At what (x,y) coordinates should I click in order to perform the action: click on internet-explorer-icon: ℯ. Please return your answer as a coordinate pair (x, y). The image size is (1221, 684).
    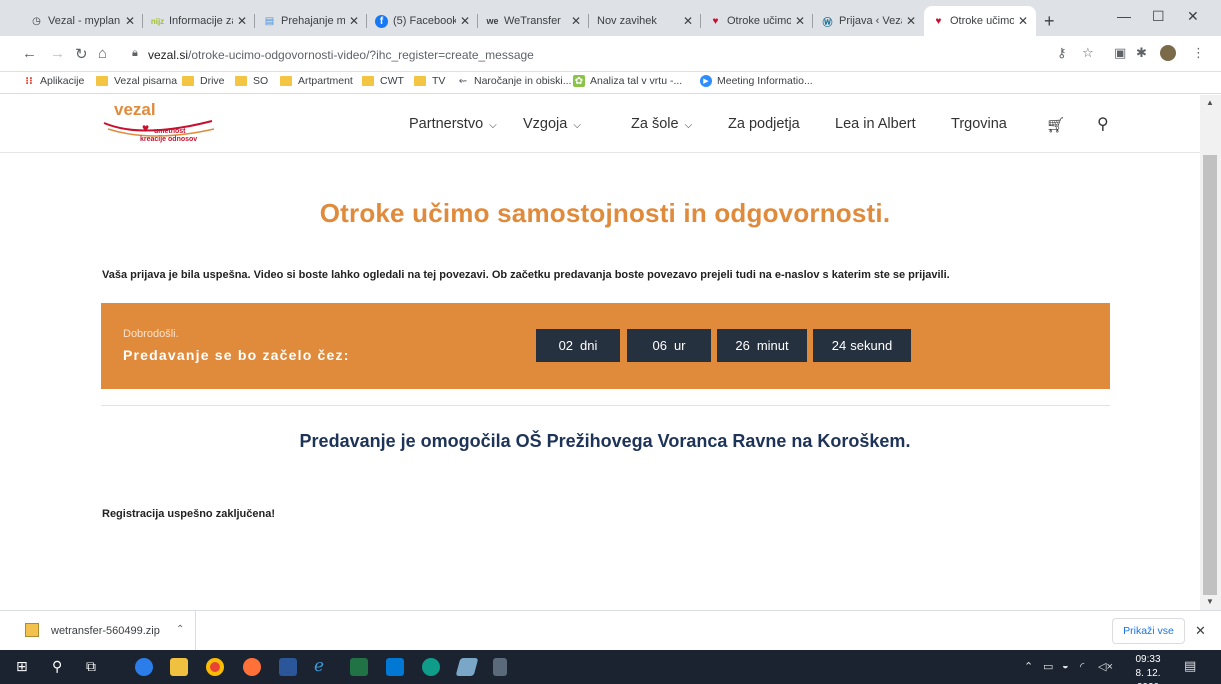
    Looking at the image, I should click on (319, 666).